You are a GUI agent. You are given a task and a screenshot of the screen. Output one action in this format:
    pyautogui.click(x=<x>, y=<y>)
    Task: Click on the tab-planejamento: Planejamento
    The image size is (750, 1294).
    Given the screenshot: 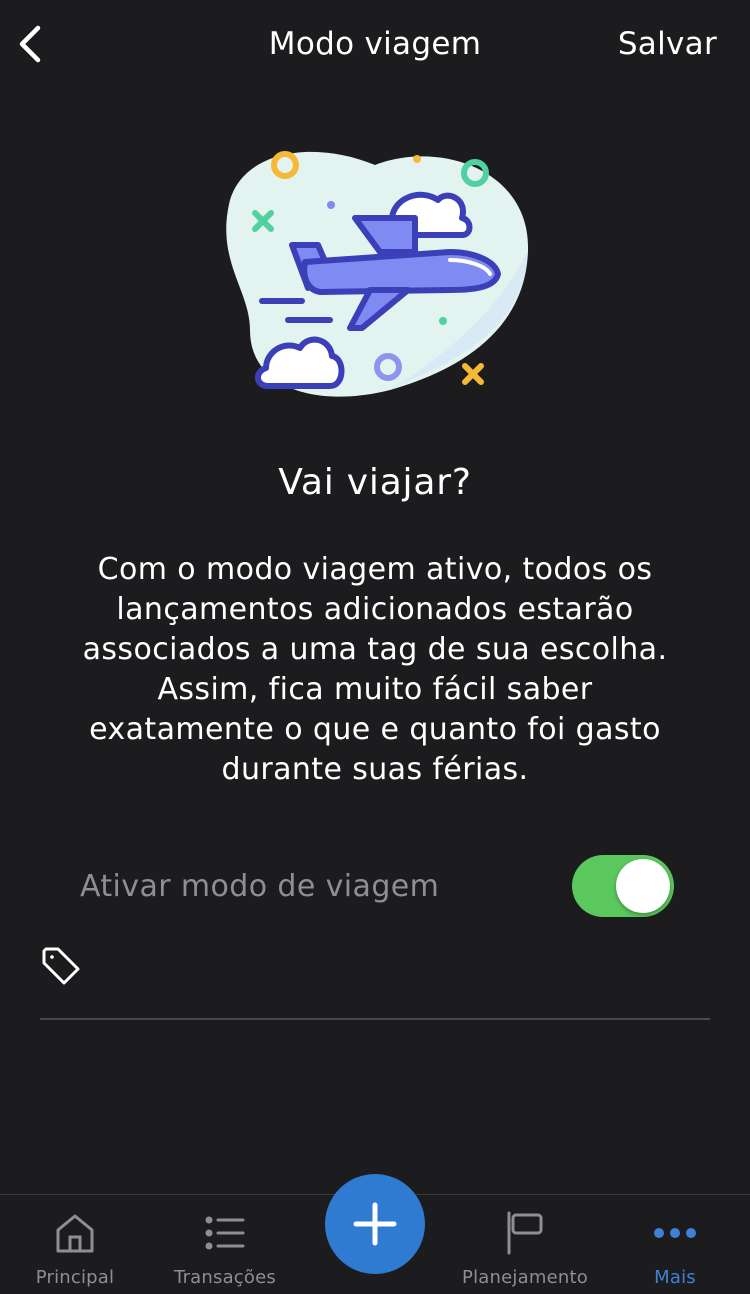 What is the action you would take?
    pyautogui.click(x=525, y=1244)
    